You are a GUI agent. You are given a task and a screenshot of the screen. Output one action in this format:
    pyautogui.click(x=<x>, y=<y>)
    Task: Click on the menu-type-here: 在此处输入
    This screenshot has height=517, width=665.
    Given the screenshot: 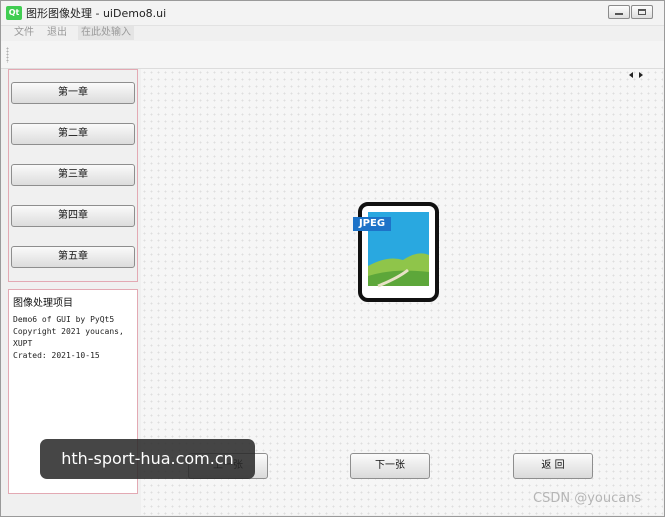 What is the action you would take?
    pyautogui.click(x=106, y=33)
    